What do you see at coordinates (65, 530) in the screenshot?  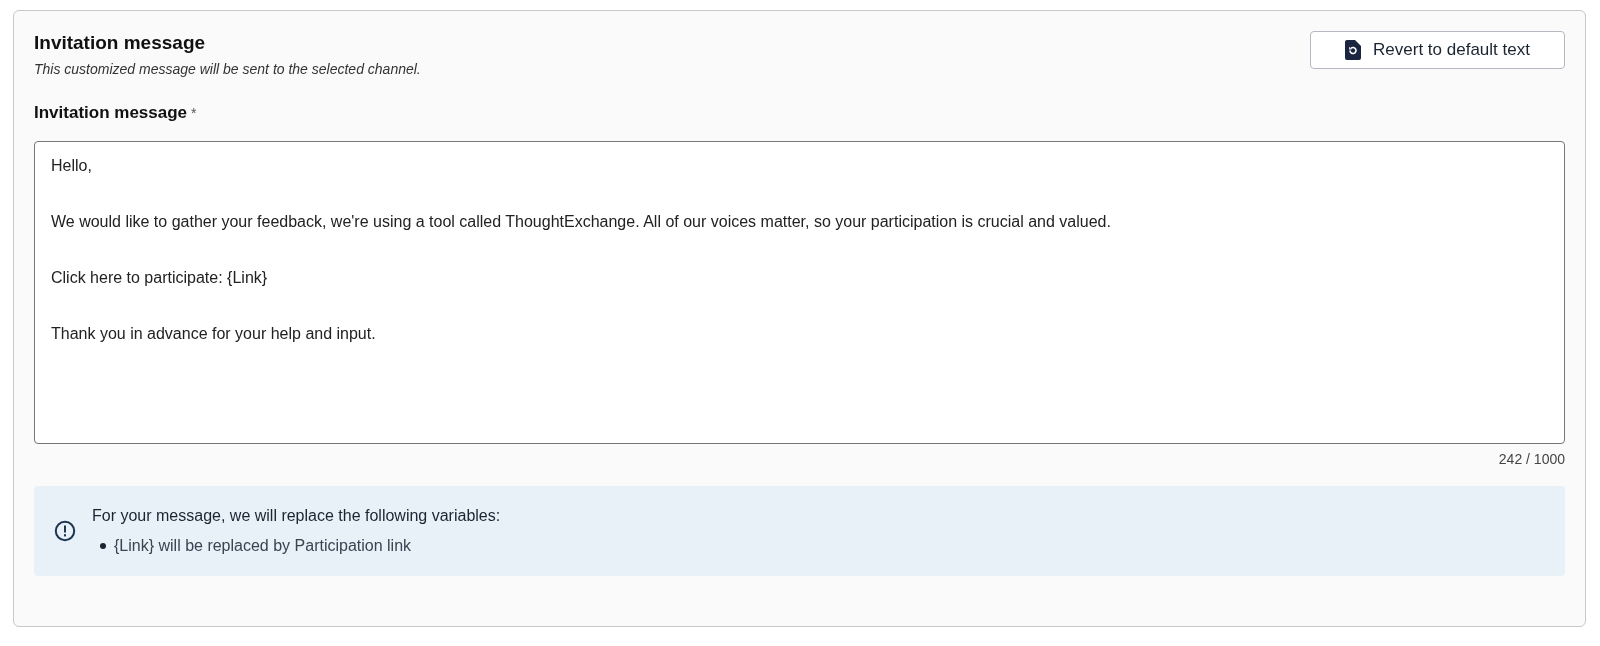 I see `info-icon` at bounding box center [65, 530].